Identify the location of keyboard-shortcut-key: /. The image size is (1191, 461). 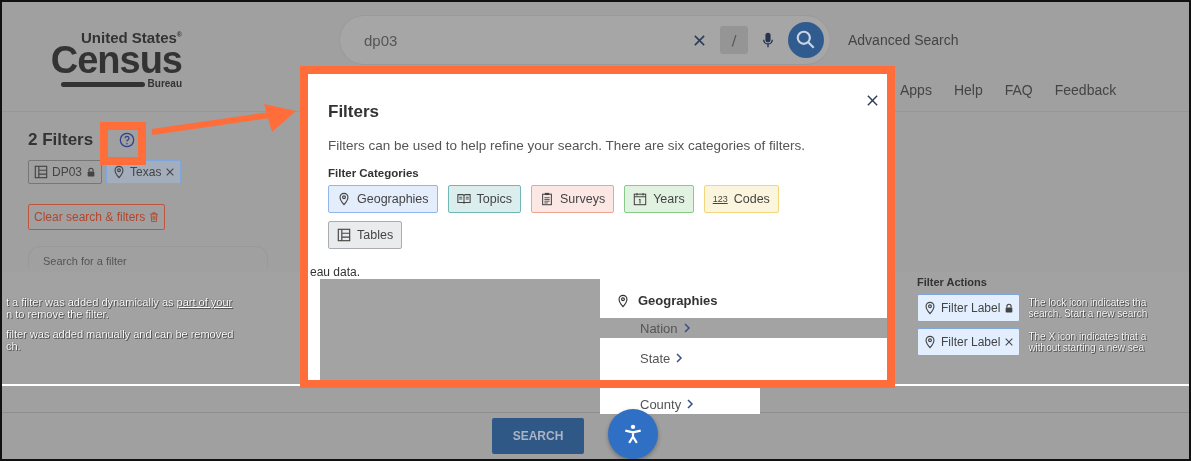
(734, 40).